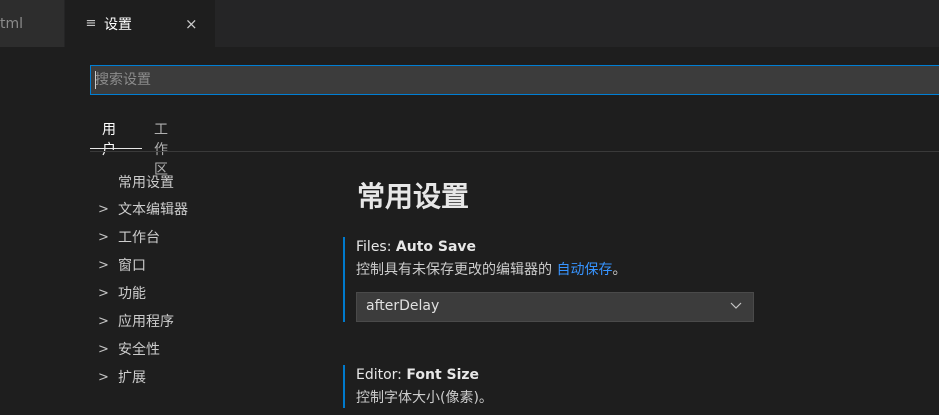  I want to click on tab-settings: ≡ 设置 ×, so click(140, 23).